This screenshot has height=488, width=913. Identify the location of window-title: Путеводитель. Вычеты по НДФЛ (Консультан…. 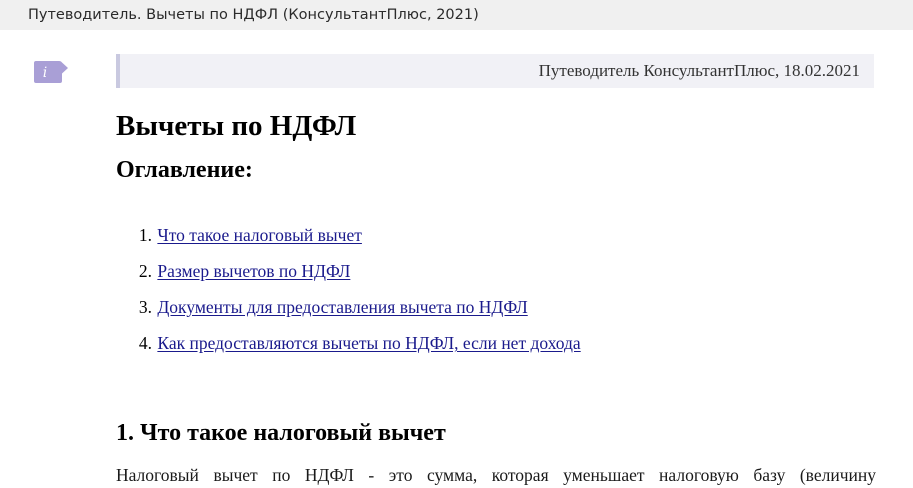
(253, 15).